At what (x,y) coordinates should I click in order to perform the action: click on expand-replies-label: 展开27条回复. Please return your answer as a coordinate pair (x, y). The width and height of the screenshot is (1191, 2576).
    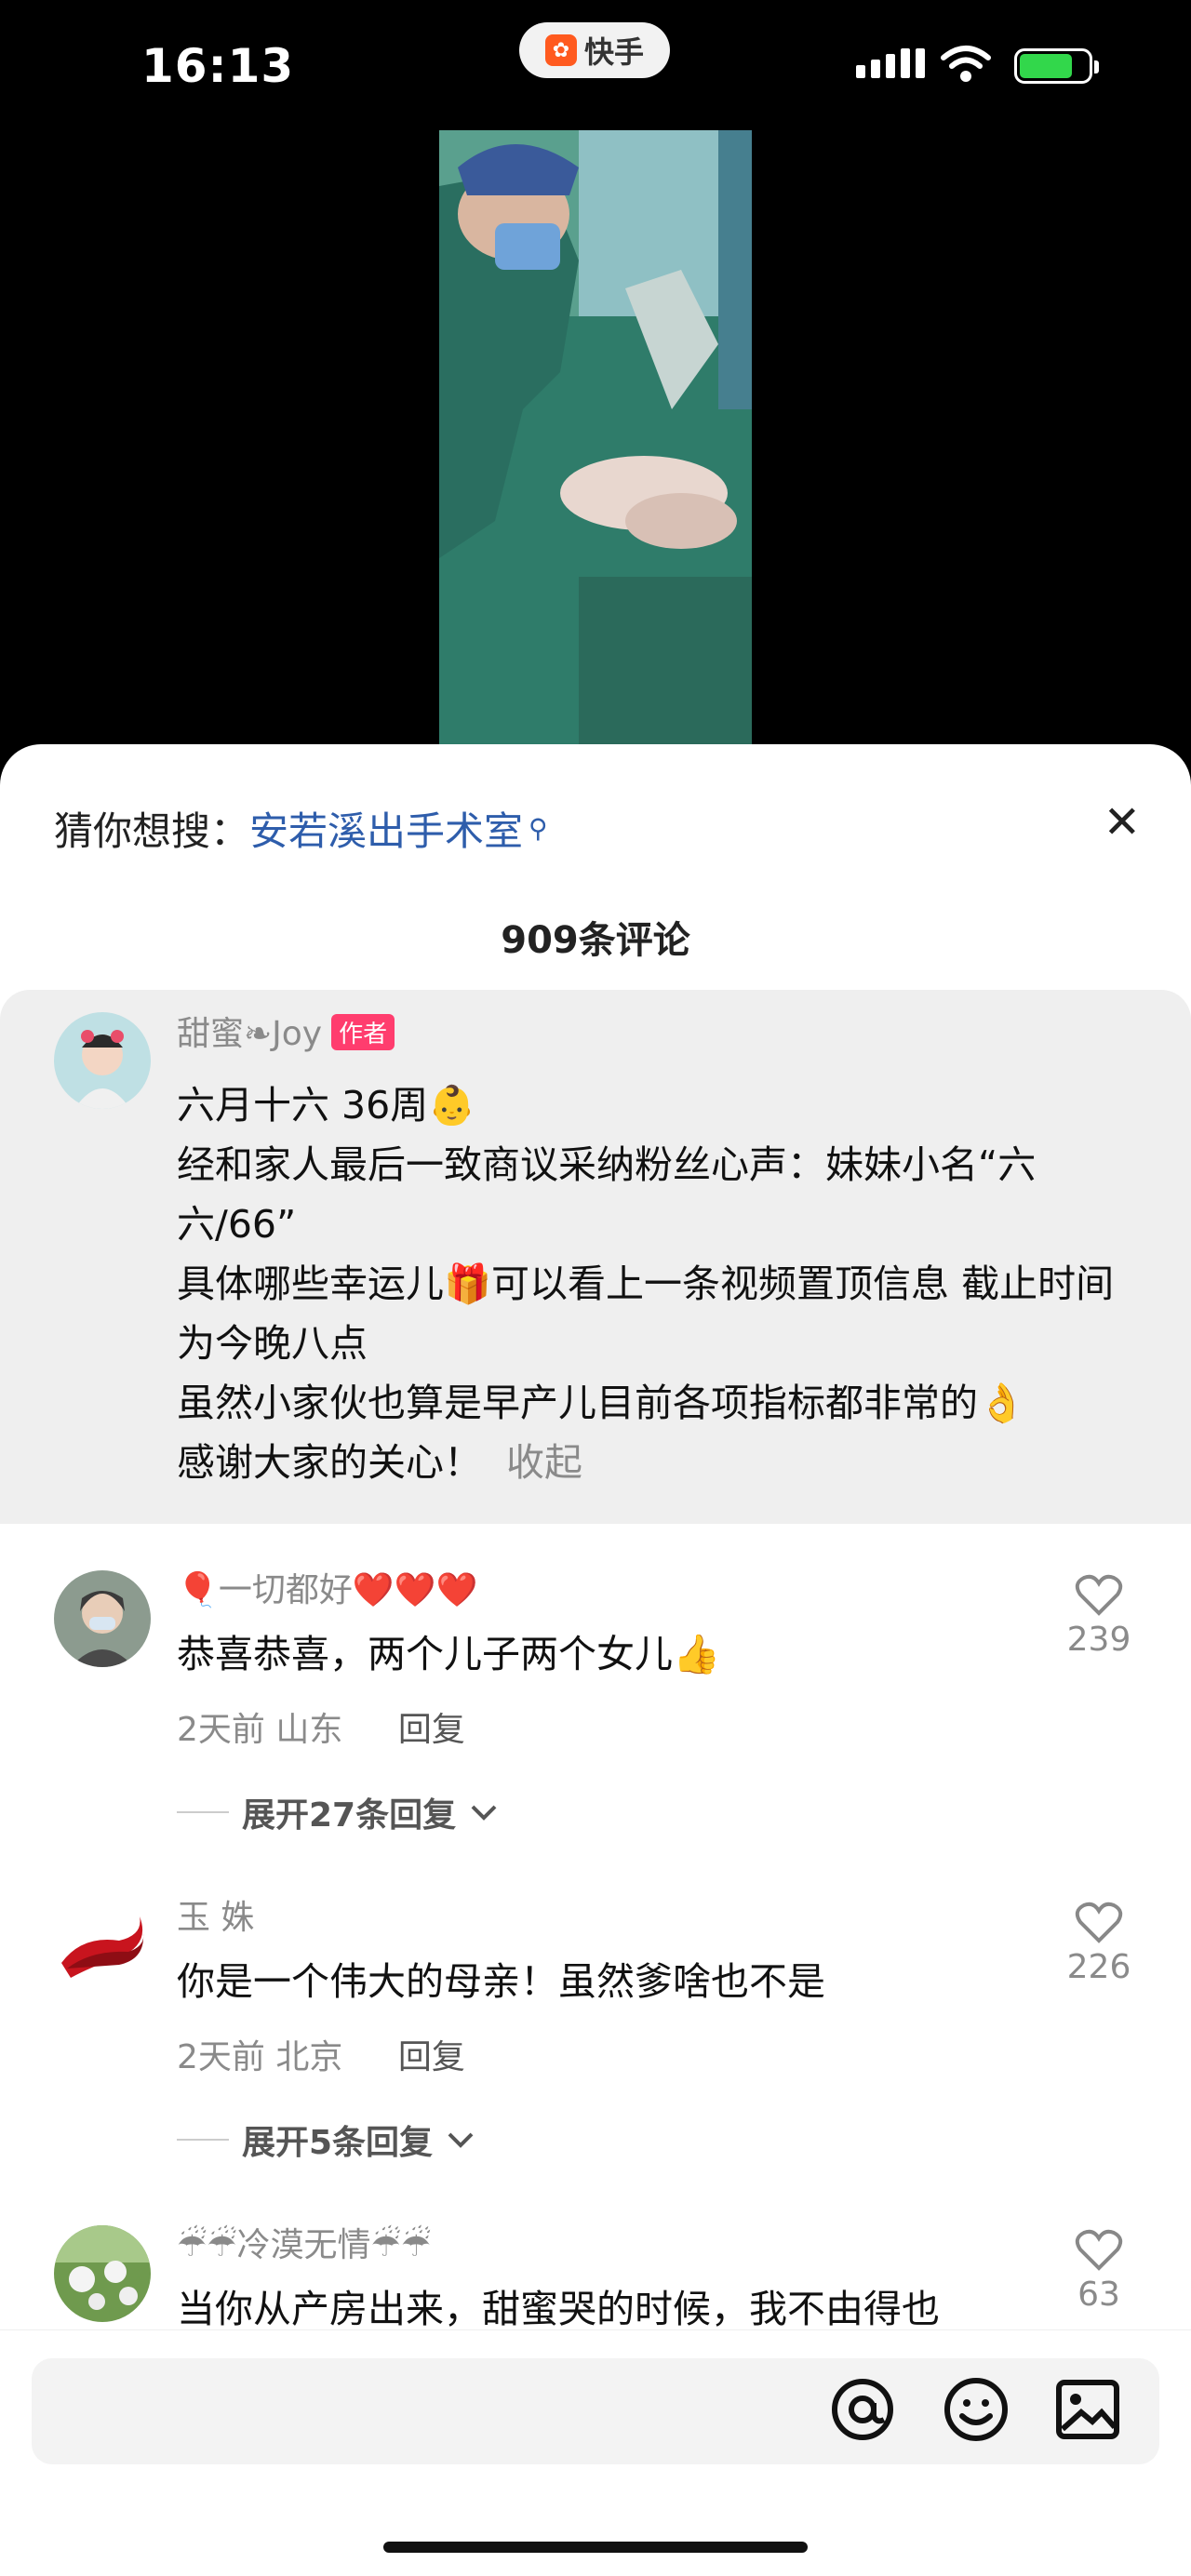
    Looking at the image, I should click on (349, 1815).